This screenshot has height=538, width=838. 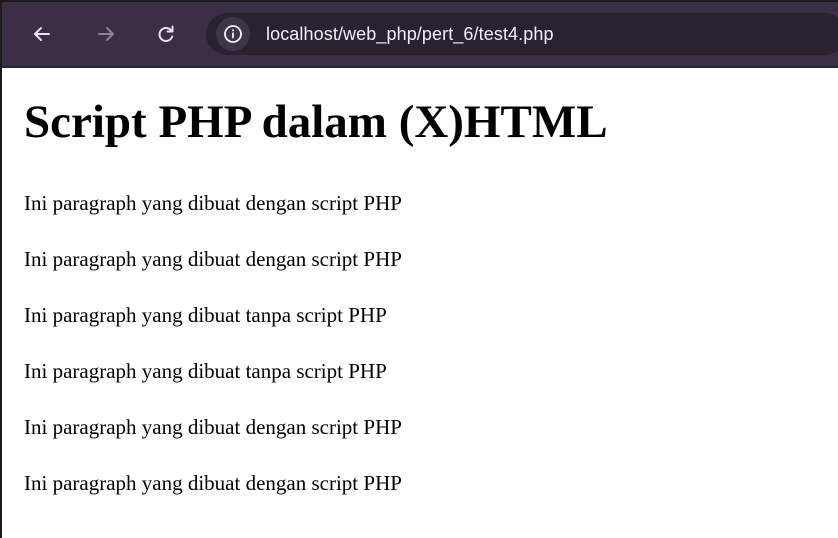 I want to click on back-button, so click(x=42, y=34).